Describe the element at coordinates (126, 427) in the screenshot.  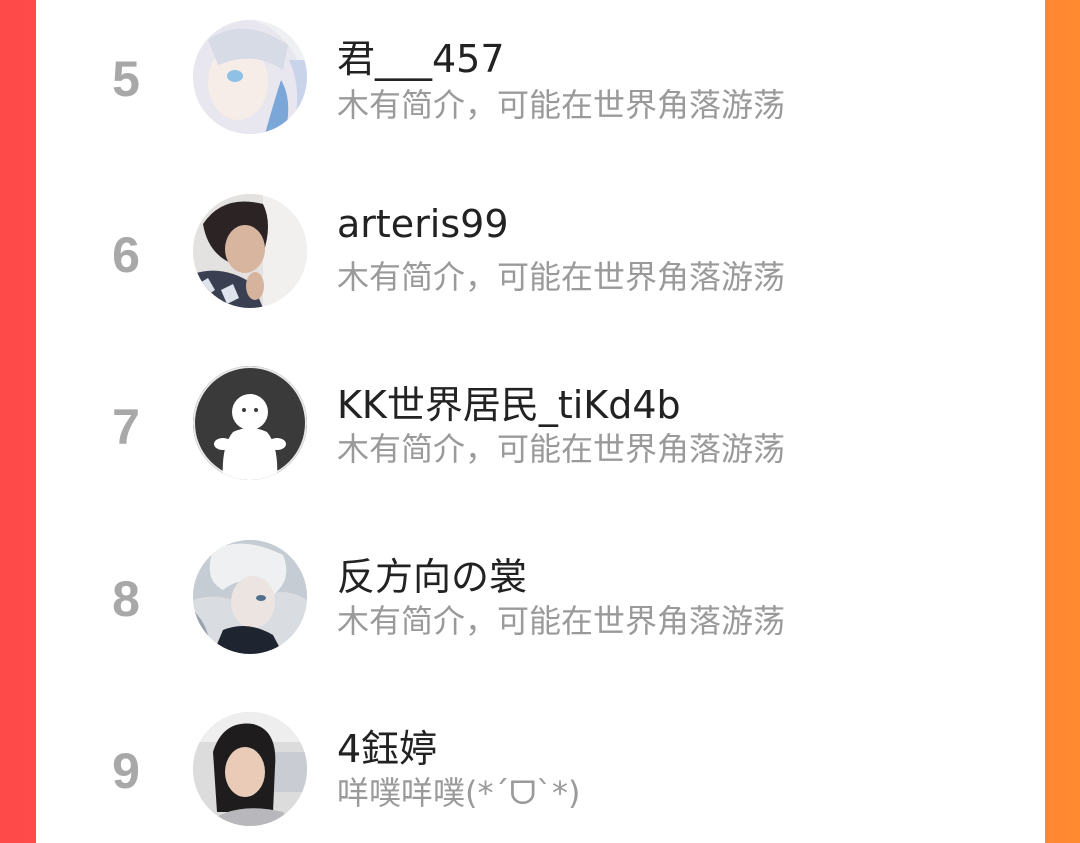
I see `rank-number: 7` at that location.